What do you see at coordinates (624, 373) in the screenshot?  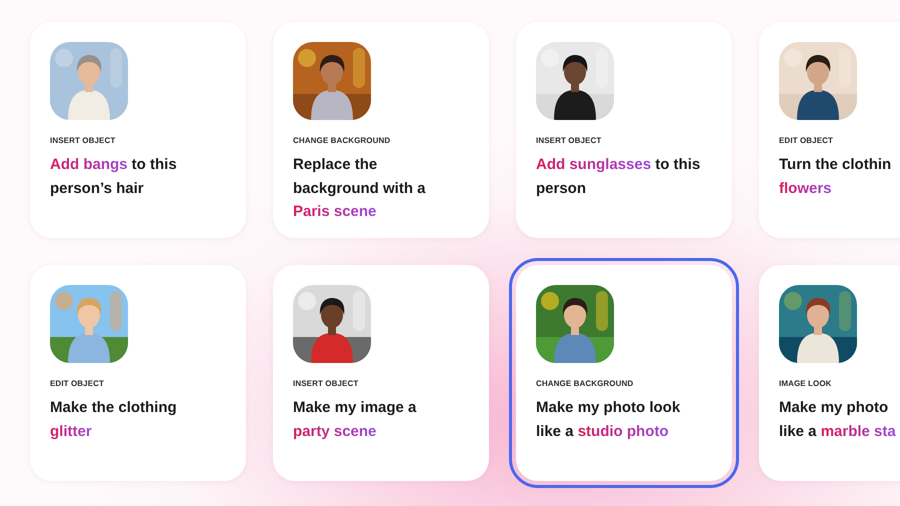 I see `prompt-card: CHANGE BACKGROUND Make my photo look like a studio photo` at bounding box center [624, 373].